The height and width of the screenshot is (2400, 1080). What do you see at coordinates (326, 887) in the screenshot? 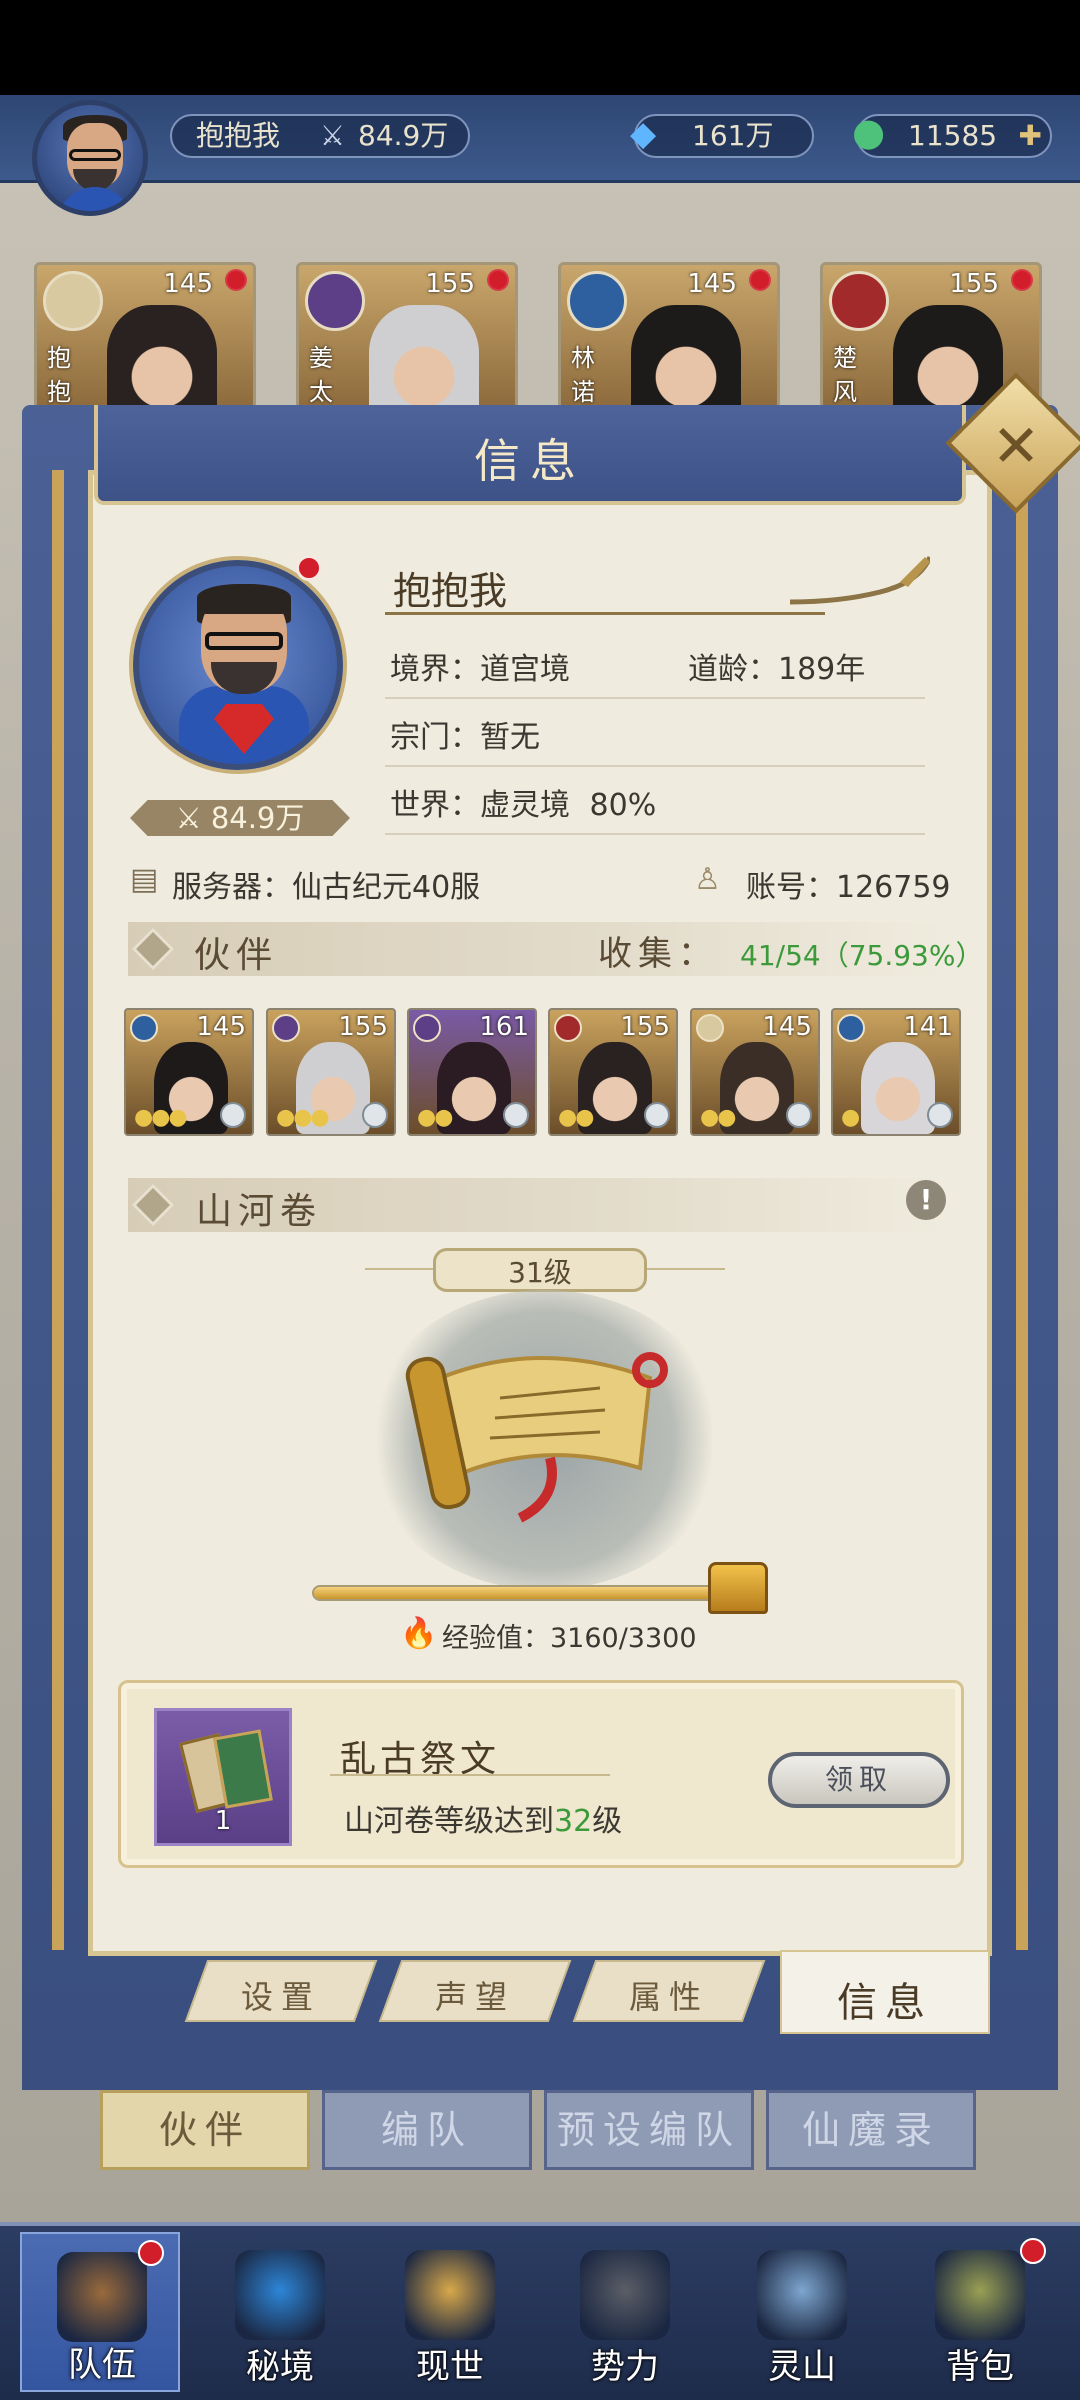
I see `server-label: 服务器：仙古纪元40服` at bounding box center [326, 887].